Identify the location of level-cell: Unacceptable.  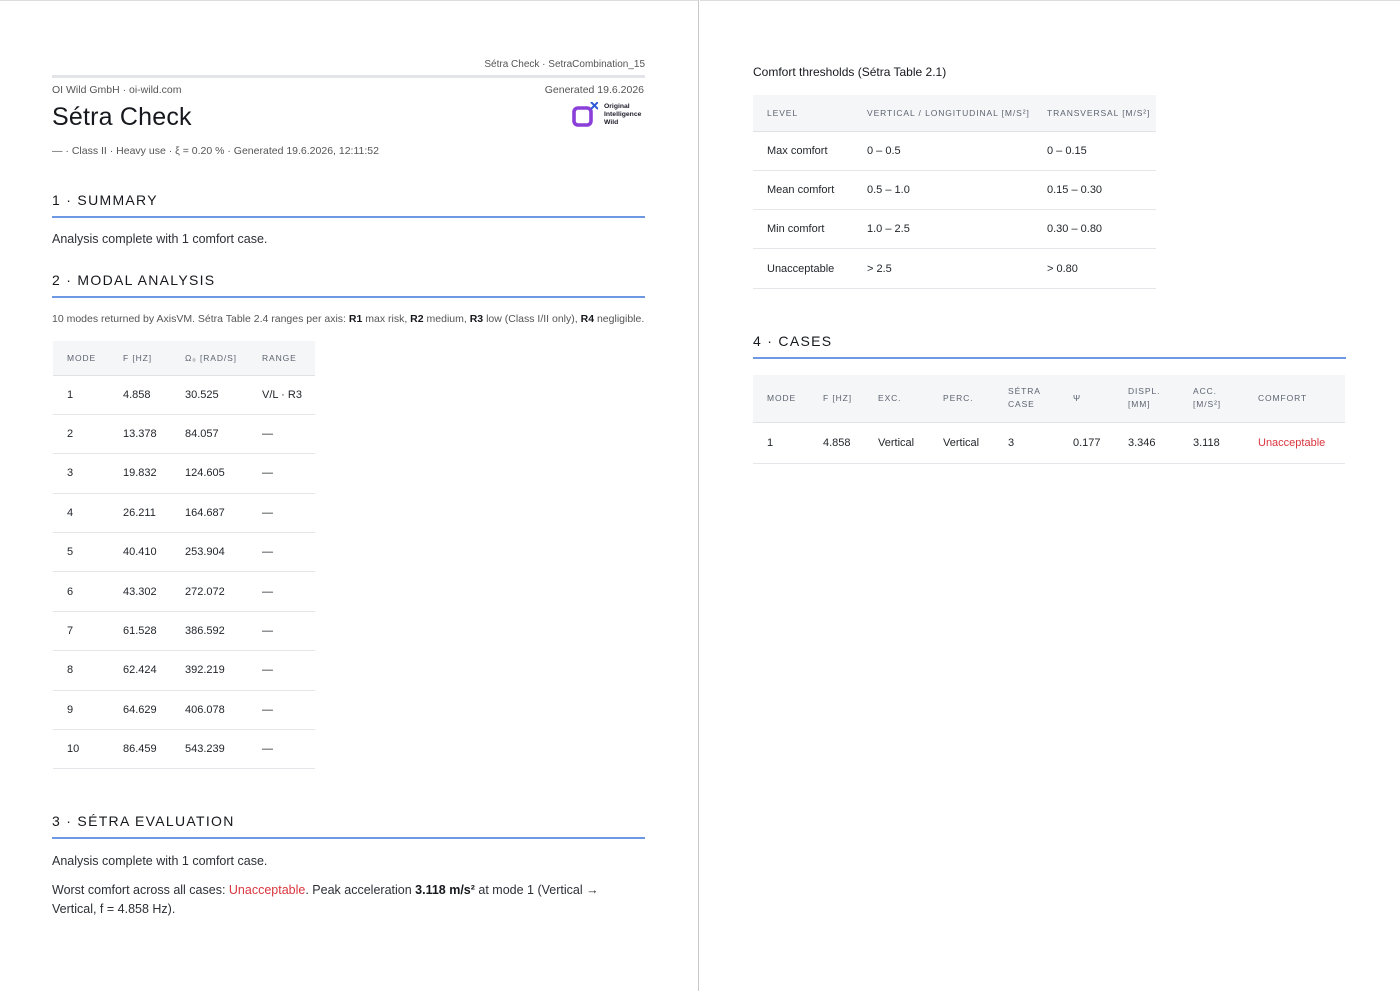
(803, 268).